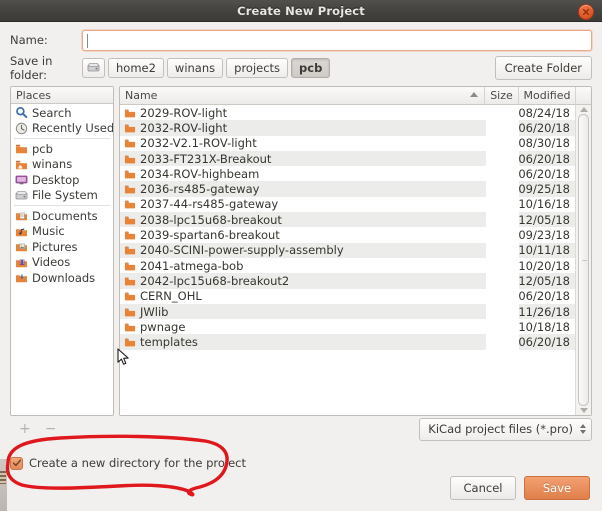 This screenshot has height=511, width=602. I want to click on sidebar-item-music: Music, so click(62, 232).